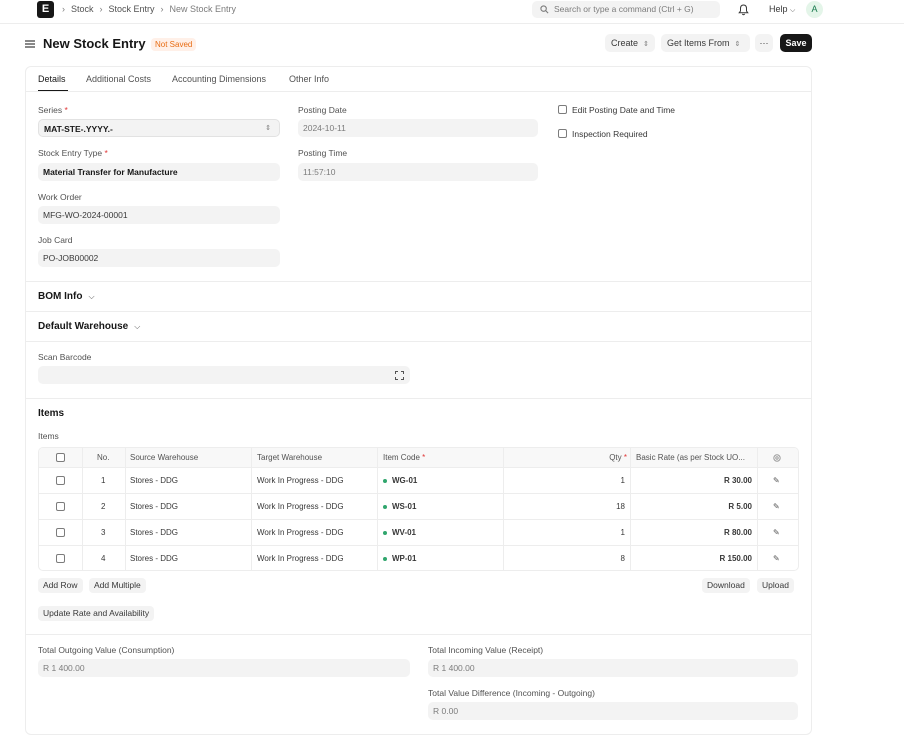 The image size is (904, 755). Describe the element at coordinates (625, 43) in the screenshot. I see `create-label: Create` at that location.